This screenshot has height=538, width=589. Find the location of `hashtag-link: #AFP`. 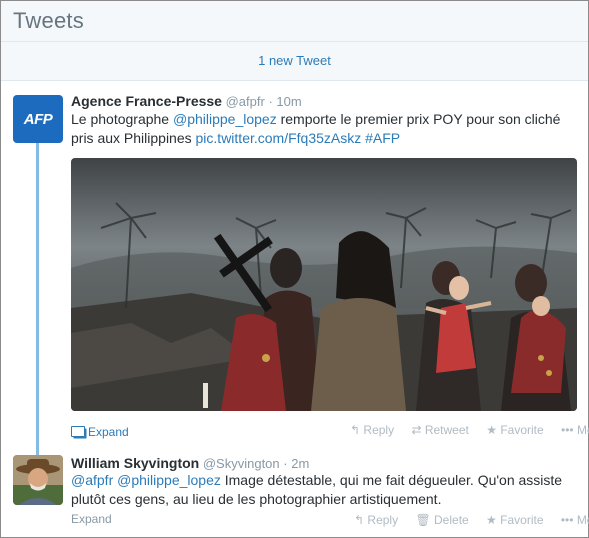

hashtag-link: #AFP is located at coordinates (382, 138).